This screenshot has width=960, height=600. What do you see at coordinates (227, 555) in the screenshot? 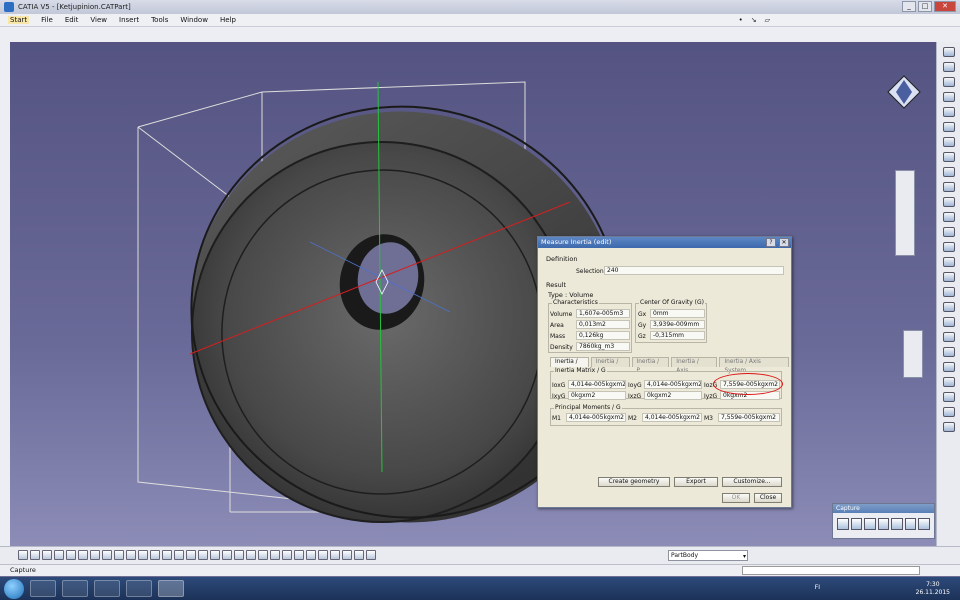
I see `rotate-icon` at bounding box center [227, 555].